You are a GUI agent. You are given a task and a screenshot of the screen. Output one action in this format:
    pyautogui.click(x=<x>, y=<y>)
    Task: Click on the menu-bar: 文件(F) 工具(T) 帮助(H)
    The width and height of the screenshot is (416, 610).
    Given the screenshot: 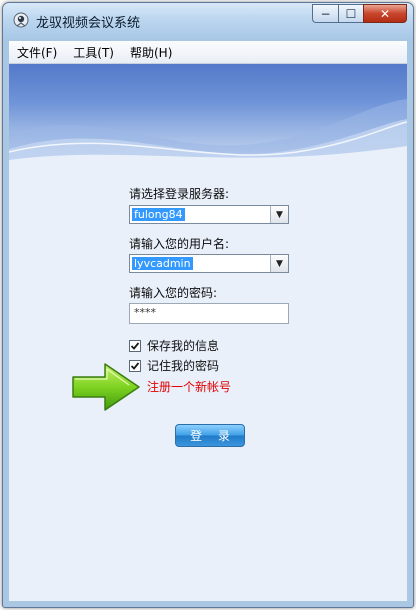 What is the action you would take?
    pyautogui.click(x=208, y=52)
    